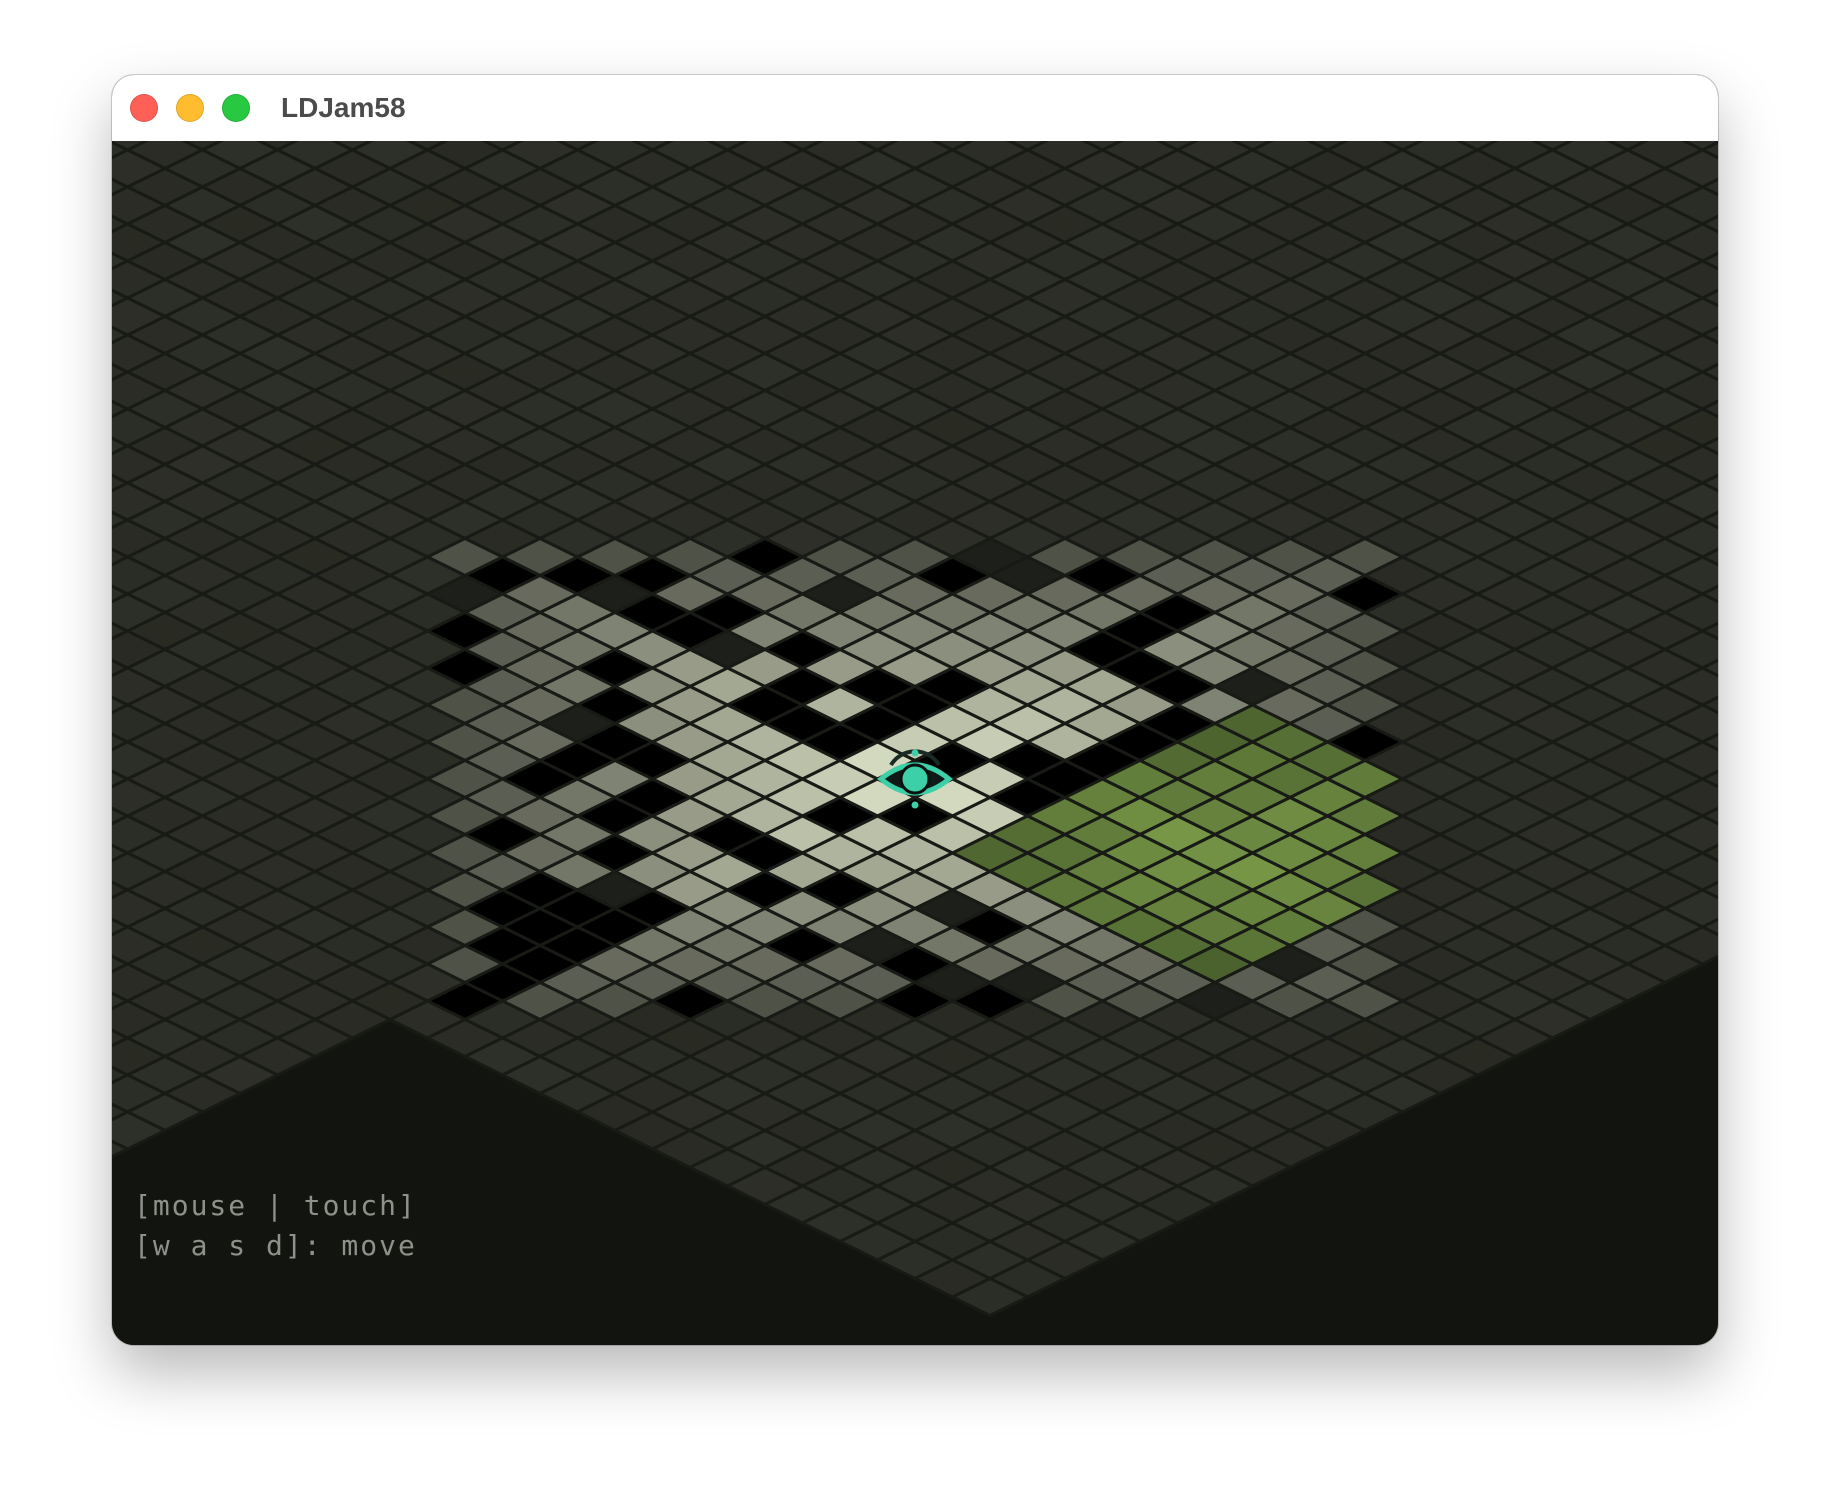  What do you see at coordinates (275, 1205) in the screenshot?
I see `help-text-input: [mouse | touch]` at bounding box center [275, 1205].